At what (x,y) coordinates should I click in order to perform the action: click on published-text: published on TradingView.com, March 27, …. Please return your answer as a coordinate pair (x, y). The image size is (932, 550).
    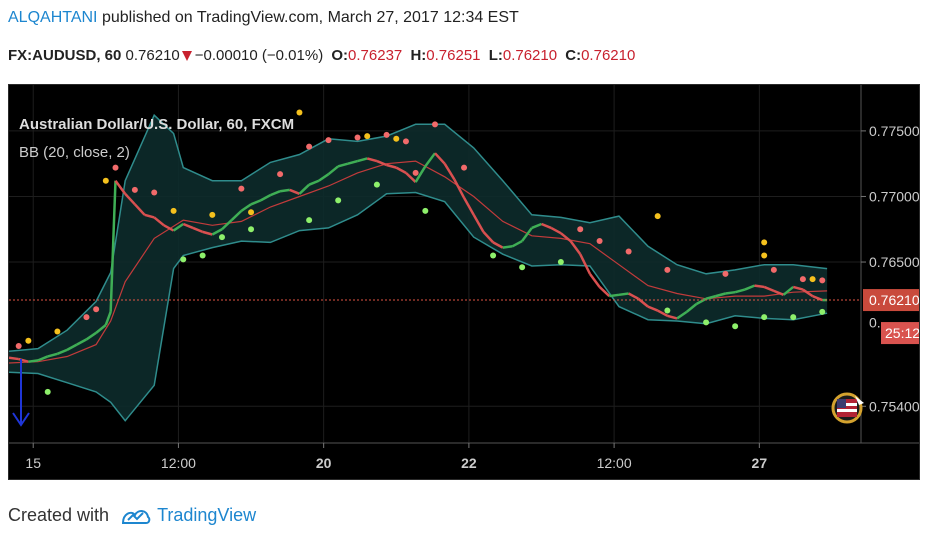
    Looking at the image, I should click on (308, 17).